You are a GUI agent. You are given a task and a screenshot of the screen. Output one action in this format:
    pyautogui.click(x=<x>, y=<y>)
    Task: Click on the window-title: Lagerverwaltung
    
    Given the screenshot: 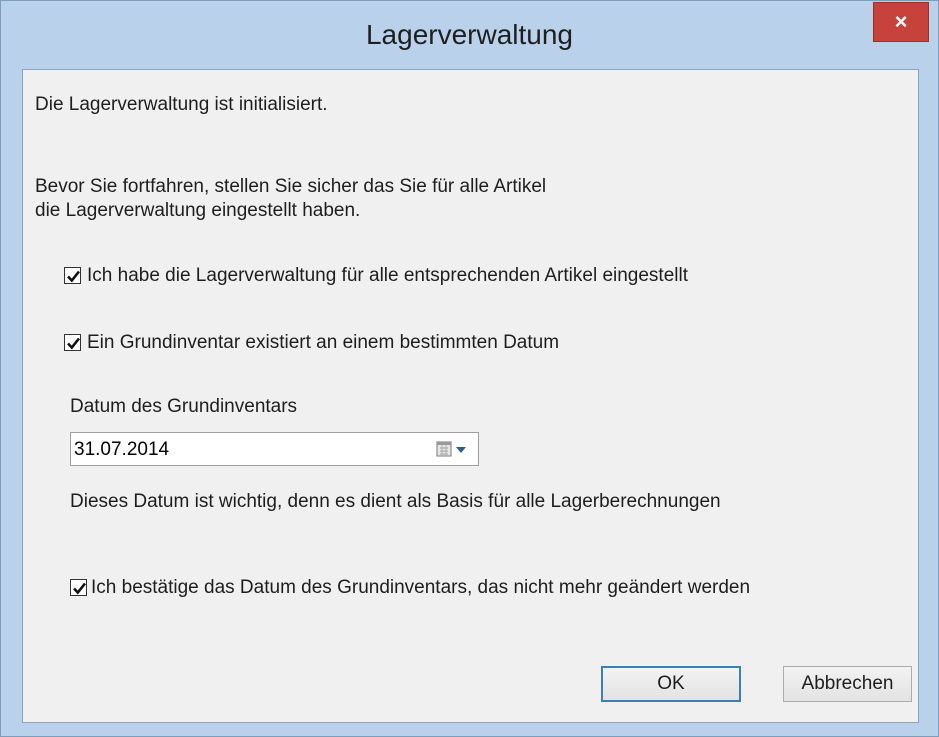 What is the action you would take?
    pyautogui.click(x=469, y=34)
    